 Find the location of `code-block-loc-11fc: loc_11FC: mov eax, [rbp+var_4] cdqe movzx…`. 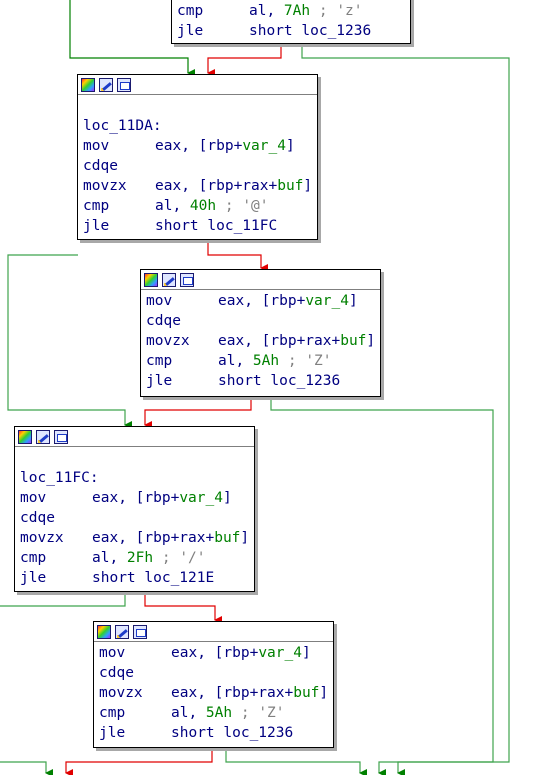

code-block-loc-11fc: loc_11FC: mov eax, [rbp+var_4] cdqe movzx… is located at coordinates (134, 509).